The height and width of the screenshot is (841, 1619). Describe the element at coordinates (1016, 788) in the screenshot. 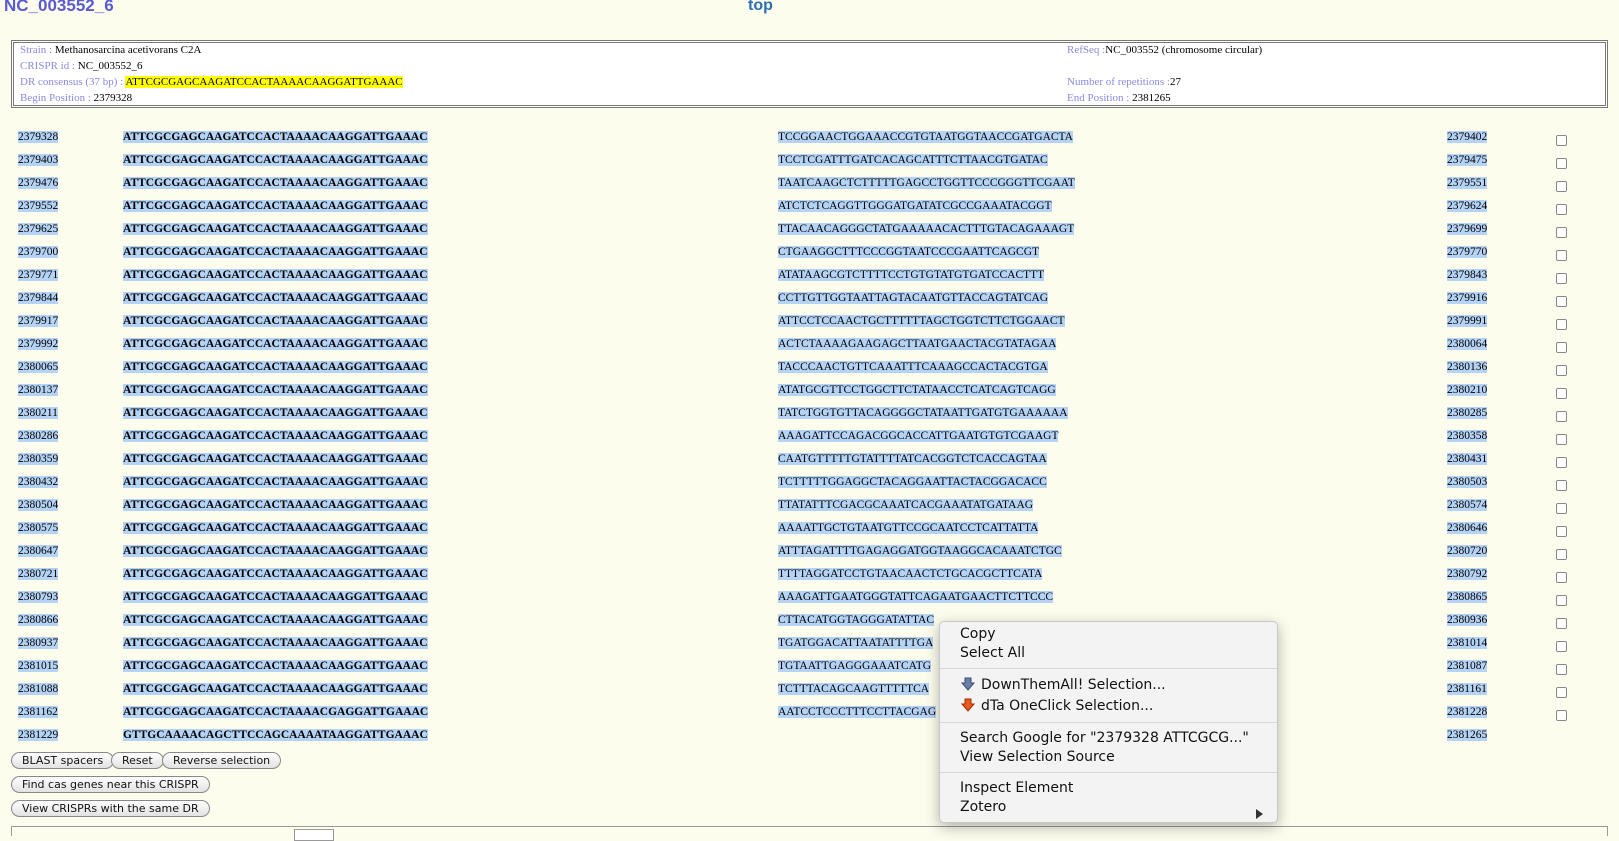

I see `menu-item-inspect-element: Inspect Element` at that location.